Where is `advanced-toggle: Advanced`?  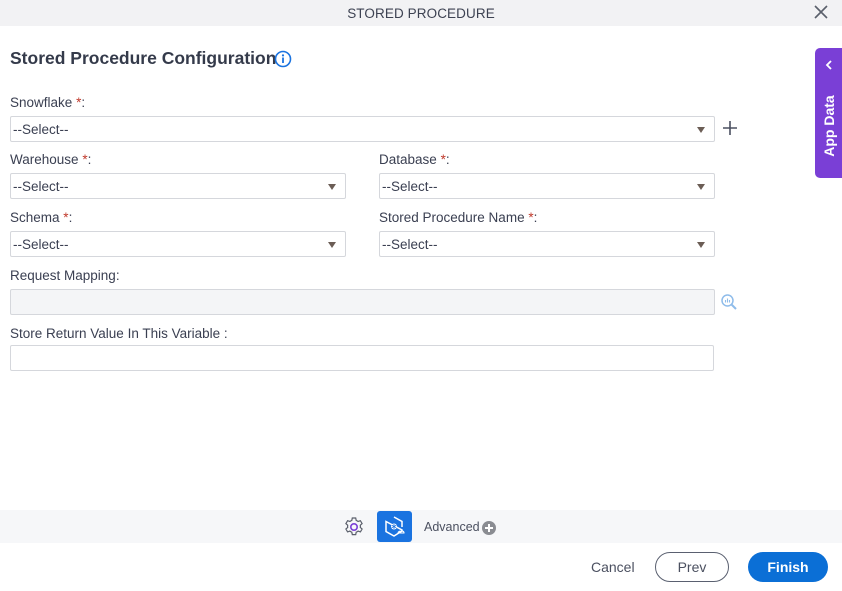 advanced-toggle: Advanced is located at coordinates (452, 527).